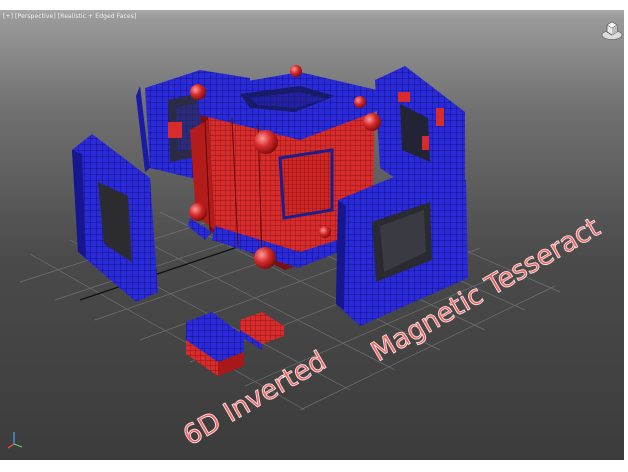 Image resolution: width=628 pixels, height=472 pixels. What do you see at coordinates (314, 5) in the screenshot?
I see `top-border` at bounding box center [314, 5].